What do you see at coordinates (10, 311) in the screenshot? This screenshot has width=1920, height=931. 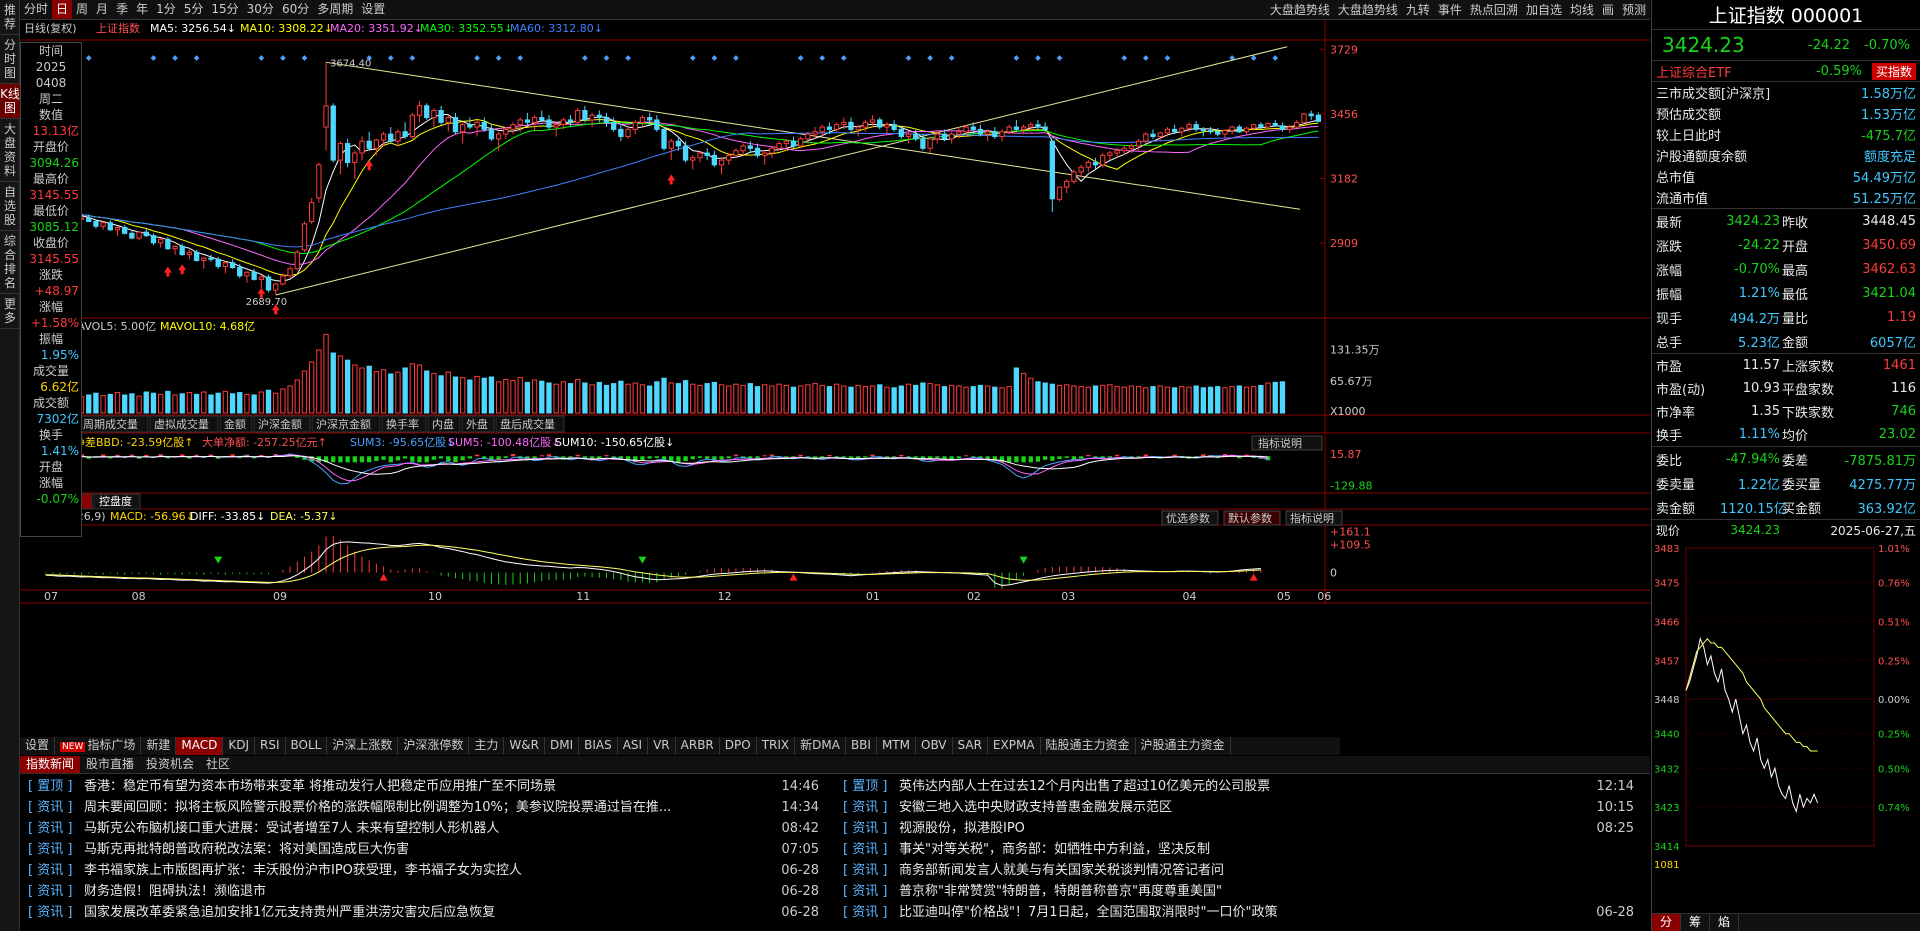 I see `view-tab-6: 更多` at bounding box center [10, 311].